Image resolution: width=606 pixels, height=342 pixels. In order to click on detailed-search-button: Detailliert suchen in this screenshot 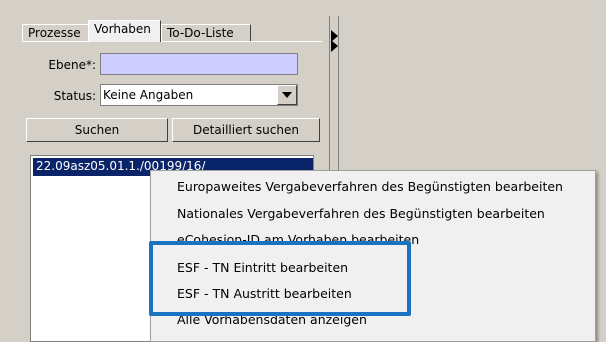, I will do `click(246, 130)`.